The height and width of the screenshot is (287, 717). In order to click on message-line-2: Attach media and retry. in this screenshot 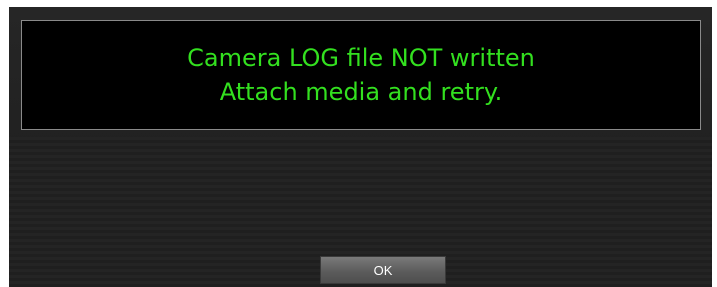, I will do `click(361, 92)`.